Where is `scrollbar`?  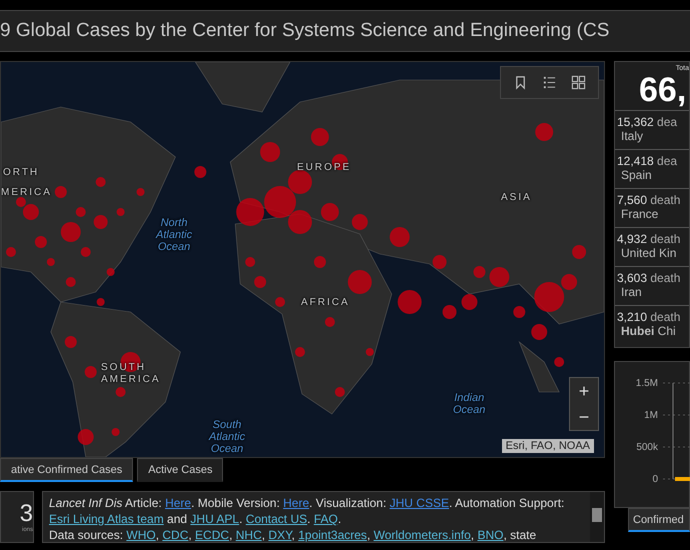 scrollbar is located at coordinates (597, 517).